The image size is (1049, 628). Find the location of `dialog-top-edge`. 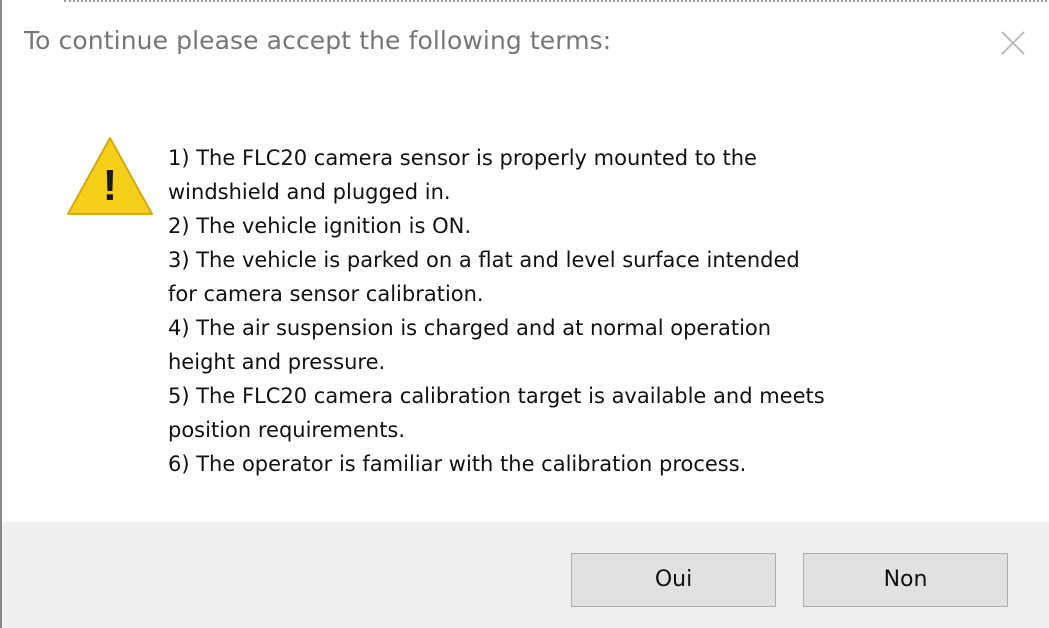

dialog-top-edge is located at coordinates (556, 1).